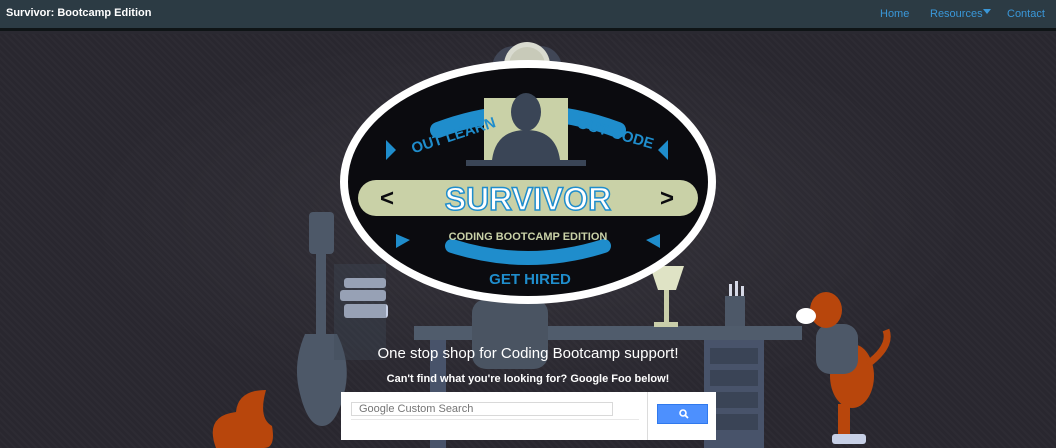 The height and width of the screenshot is (448, 1056). Describe the element at coordinates (667, 296) in the screenshot. I see `lamp-illustration` at that location.